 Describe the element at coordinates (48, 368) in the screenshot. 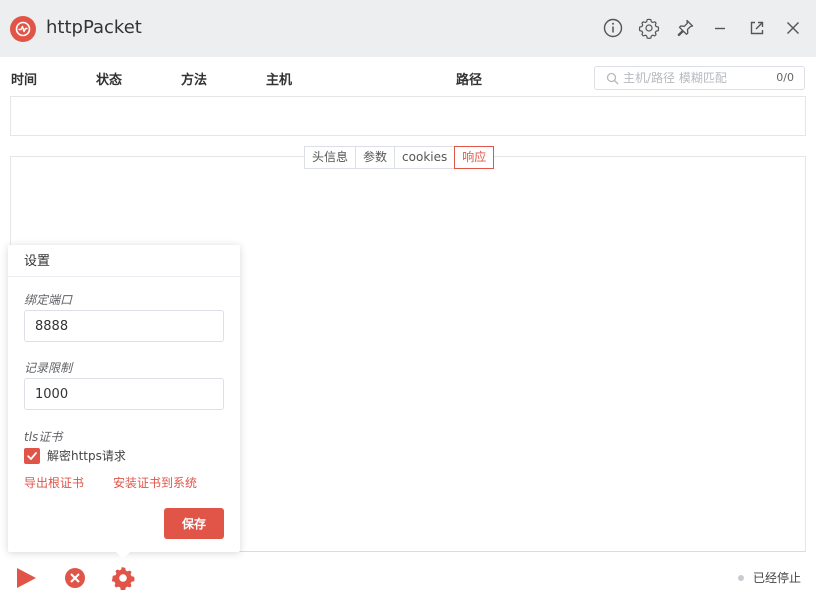

I see `limit-label: 记录限制` at that location.